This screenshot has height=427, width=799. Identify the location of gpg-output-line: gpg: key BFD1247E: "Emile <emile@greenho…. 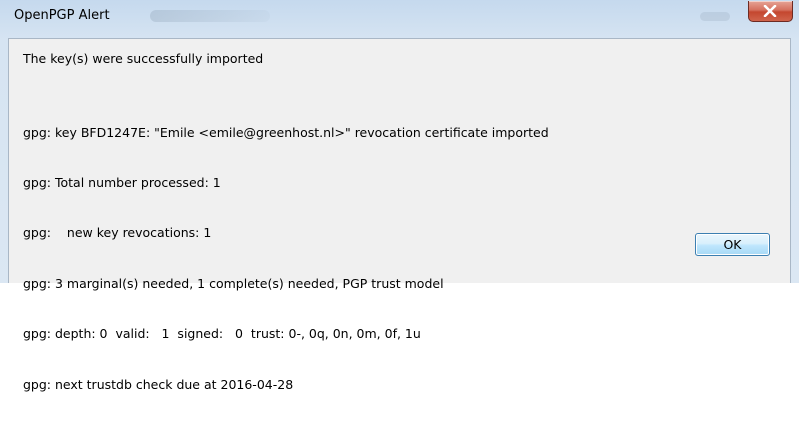
(286, 132).